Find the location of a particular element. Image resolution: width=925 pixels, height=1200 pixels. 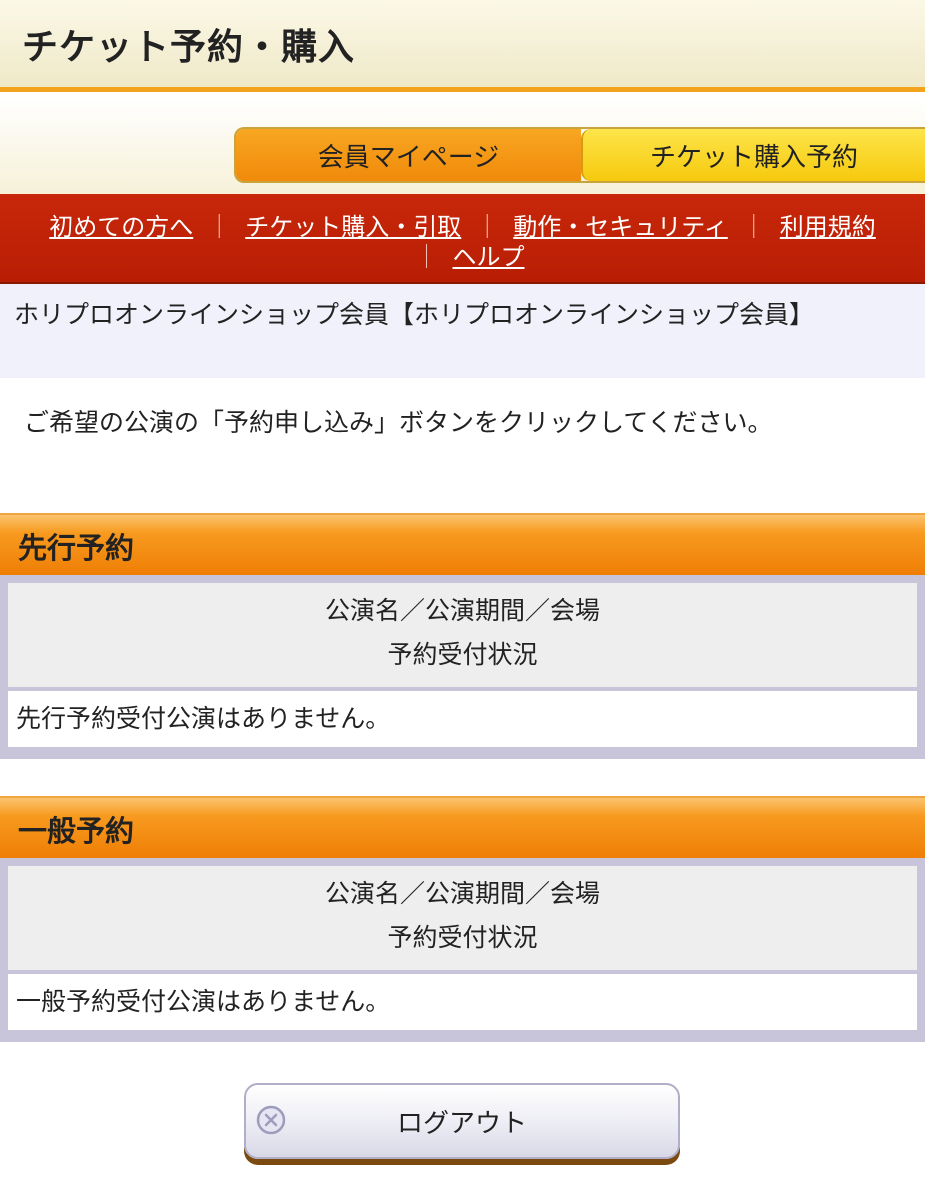

member-name: ホリプロオンラインショップ会員【ホリプロオンラインショップ会員】 is located at coordinates (414, 314).